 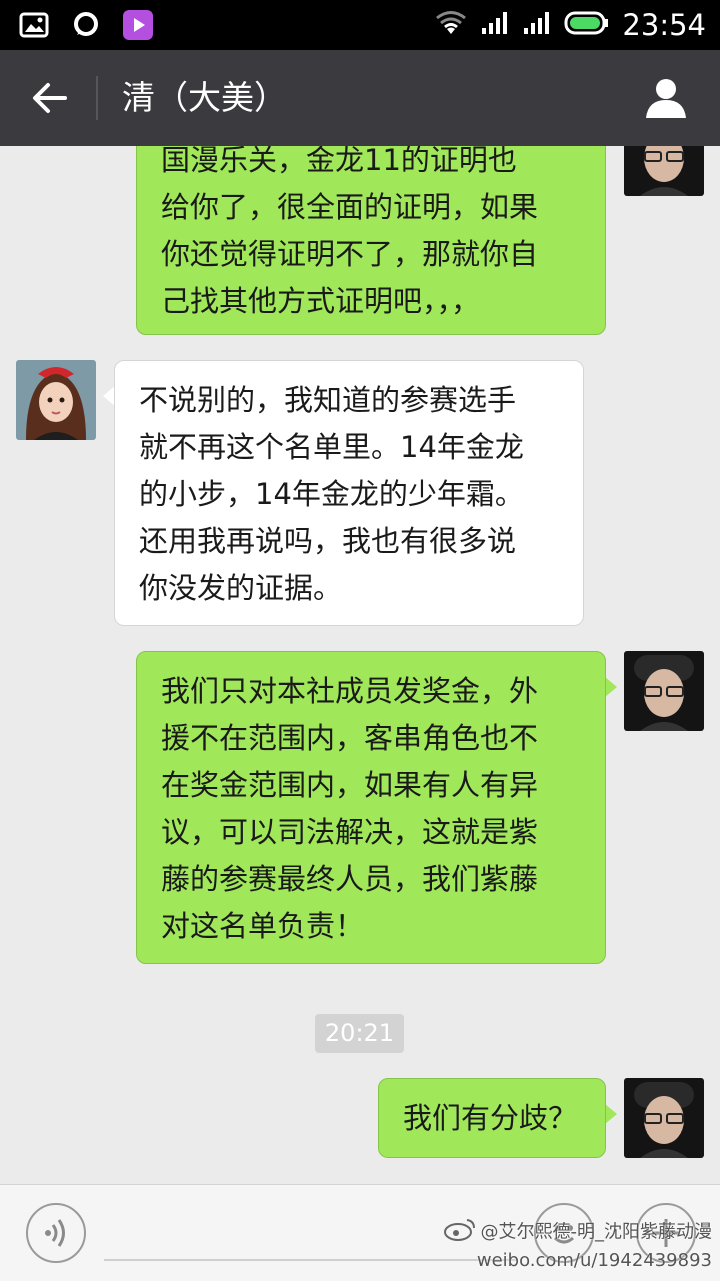 I want to click on wifi-icon, so click(x=451, y=25).